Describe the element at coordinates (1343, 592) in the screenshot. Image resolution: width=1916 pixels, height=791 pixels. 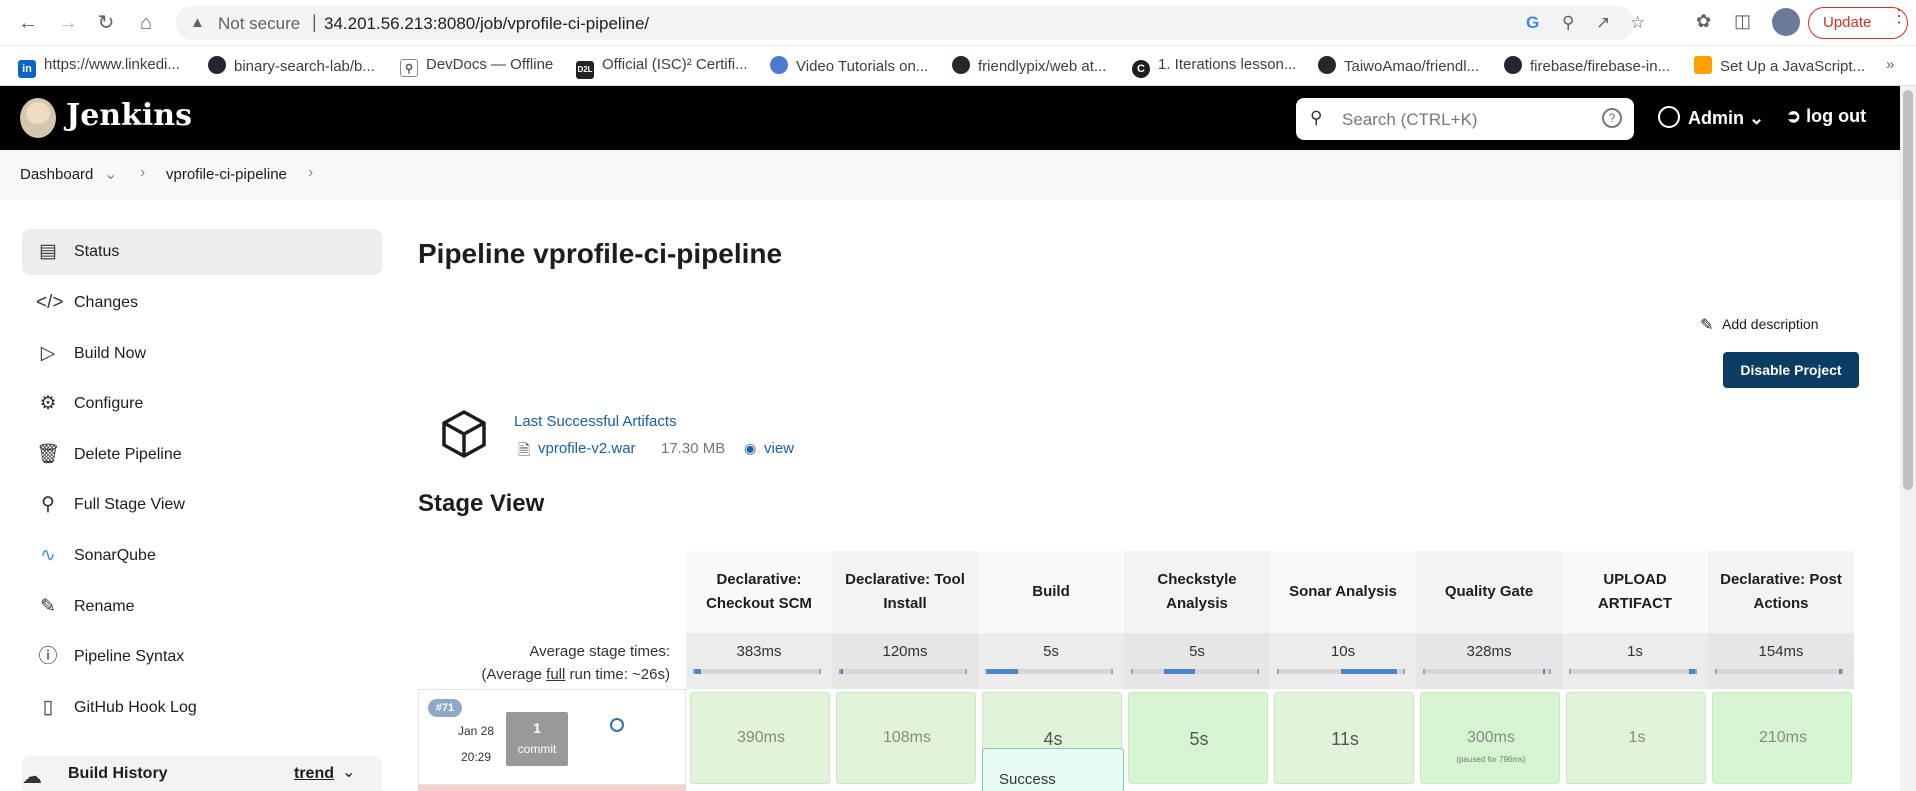
I see `stage-header: Sonar Analysis` at that location.